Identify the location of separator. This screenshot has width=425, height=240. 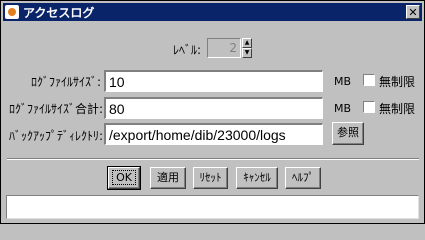
(213, 159).